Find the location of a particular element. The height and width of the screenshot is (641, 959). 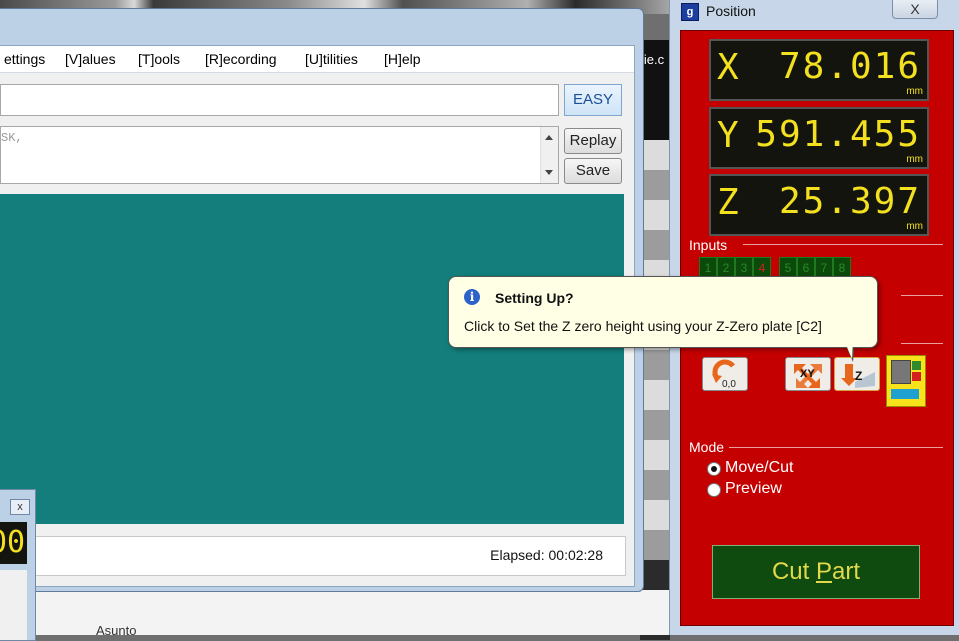

dro-z: Z 25.397 mm is located at coordinates (819, 205).